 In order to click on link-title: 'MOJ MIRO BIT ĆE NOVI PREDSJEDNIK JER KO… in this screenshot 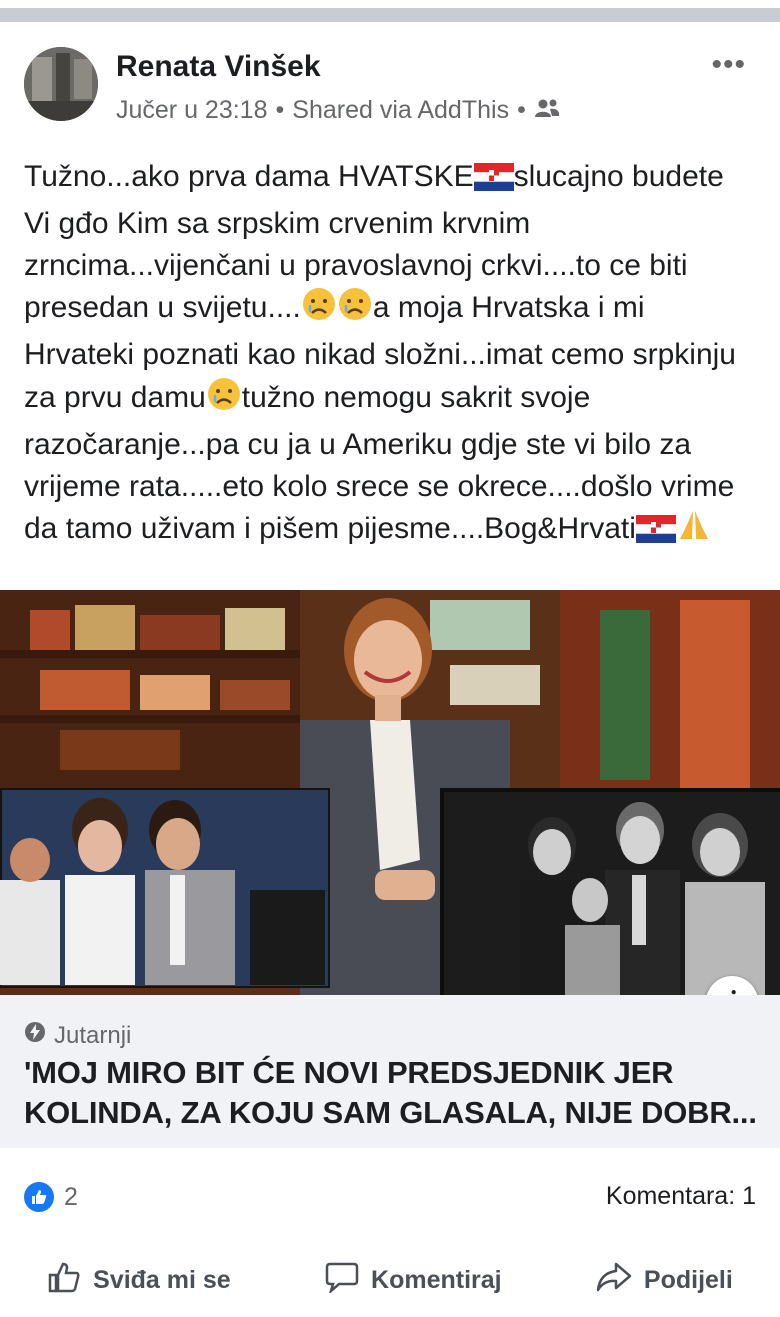, I will do `click(394, 1093)`.